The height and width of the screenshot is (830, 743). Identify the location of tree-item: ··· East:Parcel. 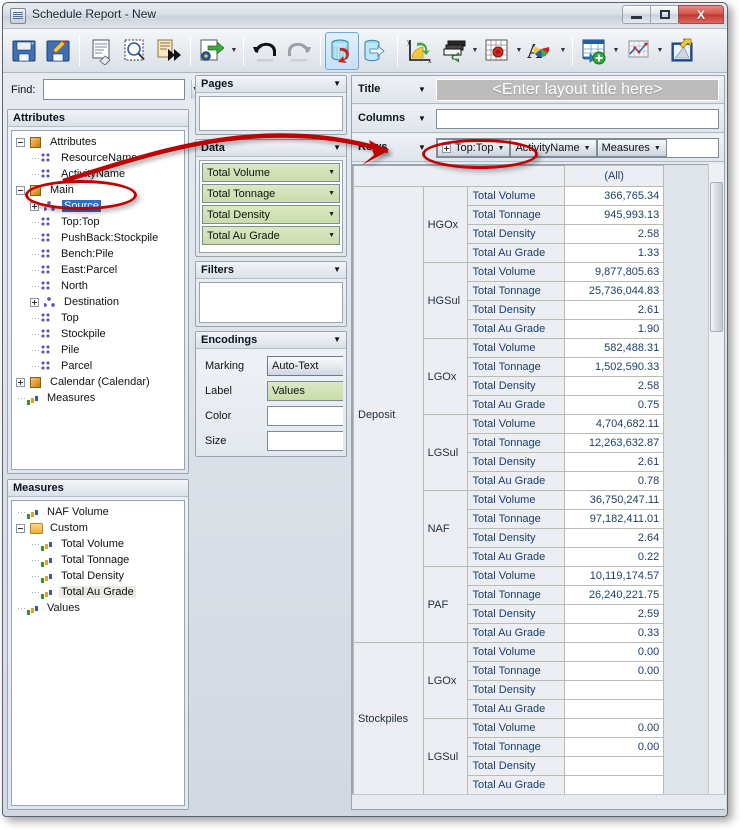
(100, 270).